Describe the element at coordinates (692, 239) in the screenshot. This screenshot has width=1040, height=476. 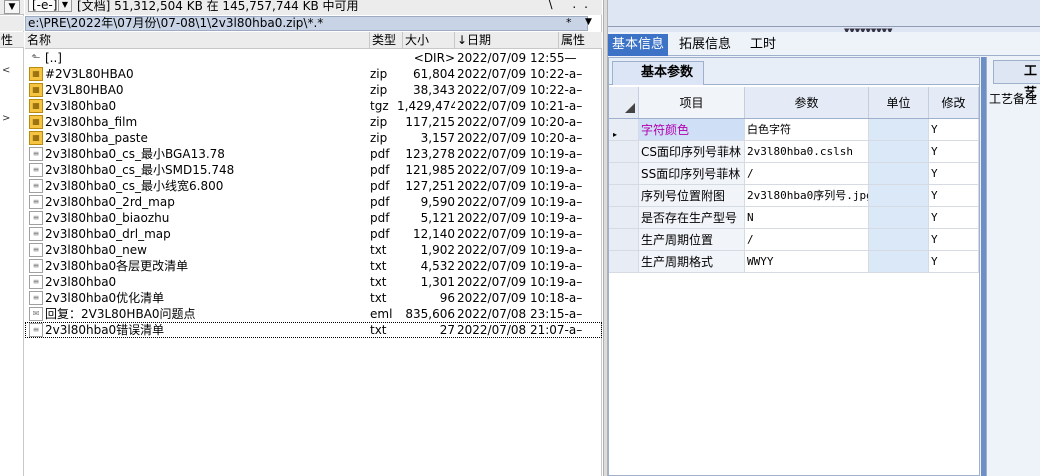
I see `grid-cell-item: 生产周期位置` at that location.